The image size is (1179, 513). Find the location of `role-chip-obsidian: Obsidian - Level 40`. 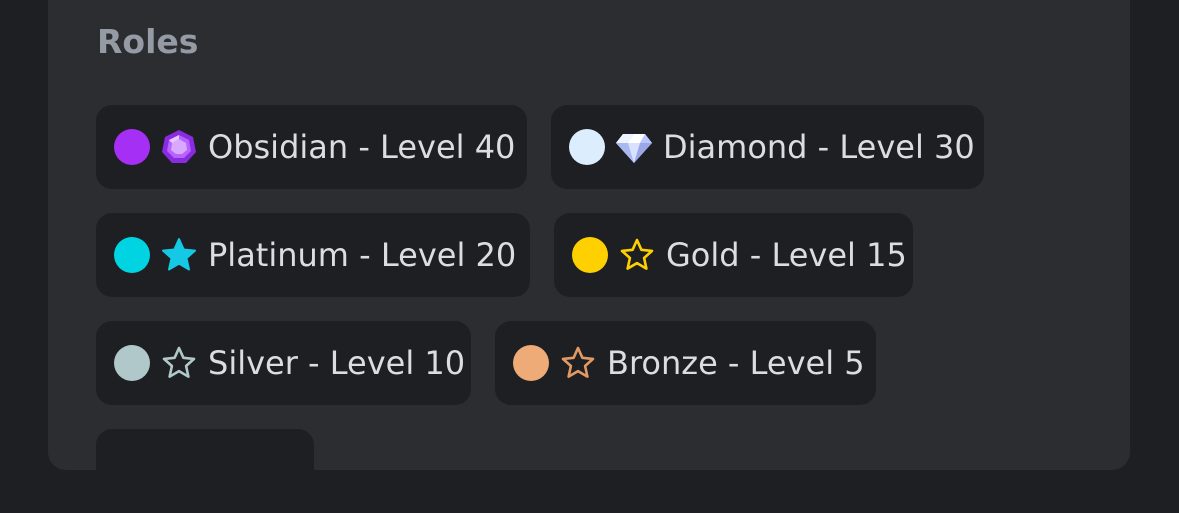

role-chip-obsidian: Obsidian - Level 40 is located at coordinates (311, 147).